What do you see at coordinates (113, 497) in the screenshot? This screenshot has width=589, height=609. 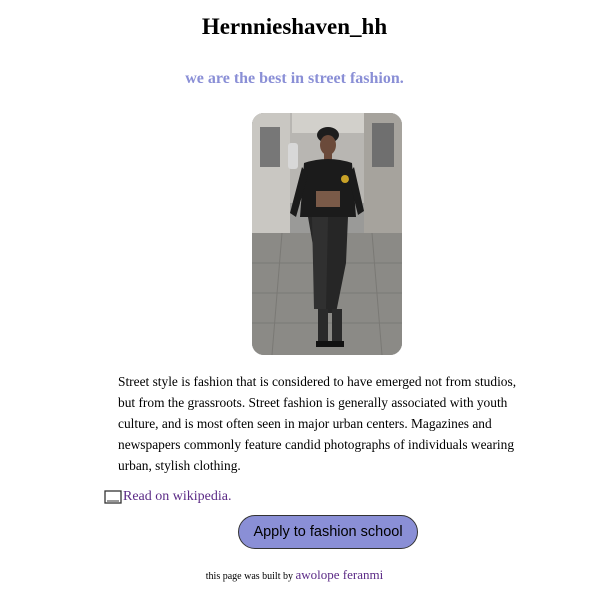 I see `book-icon` at bounding box center [113, 497].